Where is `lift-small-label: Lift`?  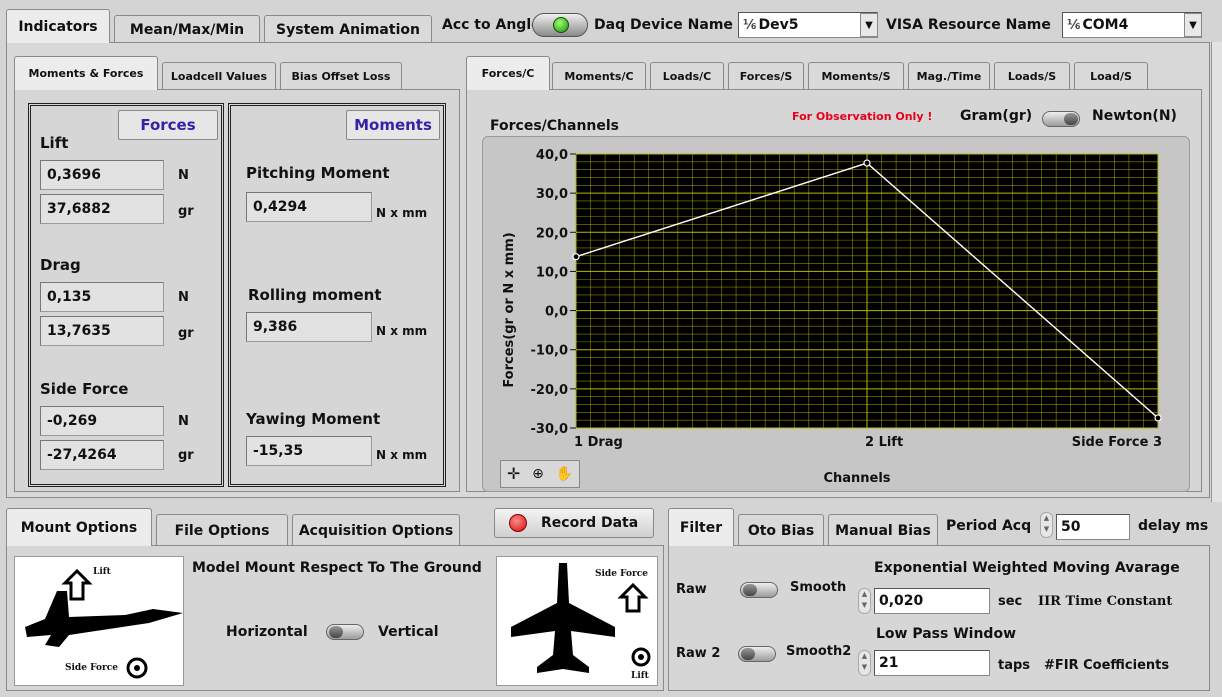 lift-small-label: Lift is located at coordinates (102, 572).